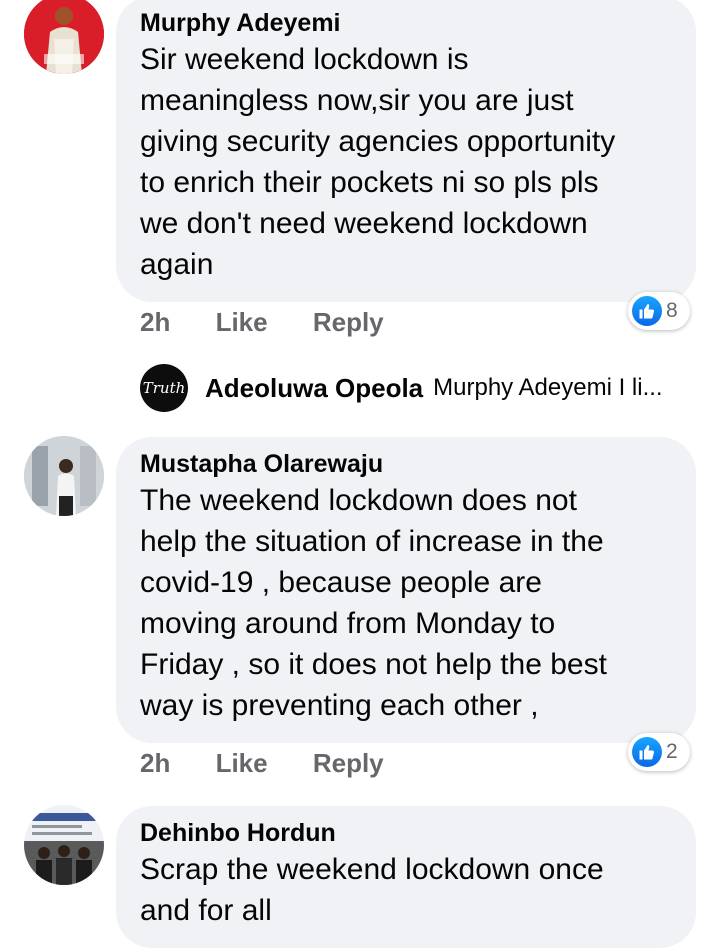 This screenshot has width=719, height=951. What do you see at coordinates (64, 37) in the screenshot?
I see `avatar-murphy-adeyemi` at bounding box center [64, 37].